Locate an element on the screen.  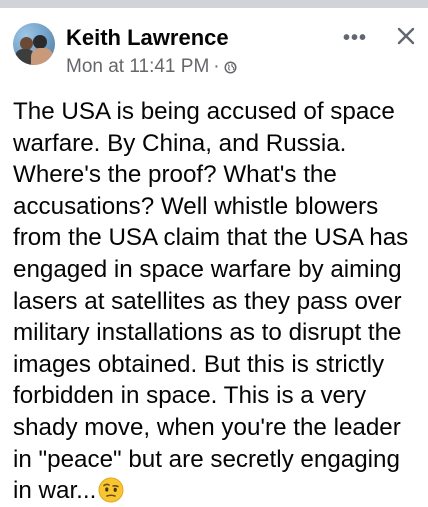
more-options-icon: ••• is located at coordinates (355, 38).